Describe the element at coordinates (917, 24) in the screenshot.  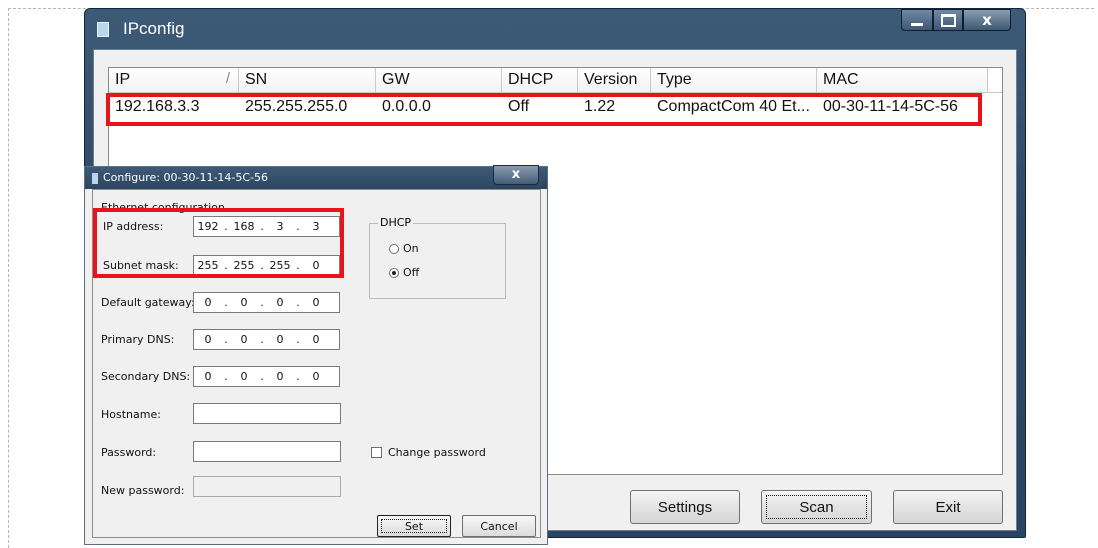
I see `minimize-icon` at that location.